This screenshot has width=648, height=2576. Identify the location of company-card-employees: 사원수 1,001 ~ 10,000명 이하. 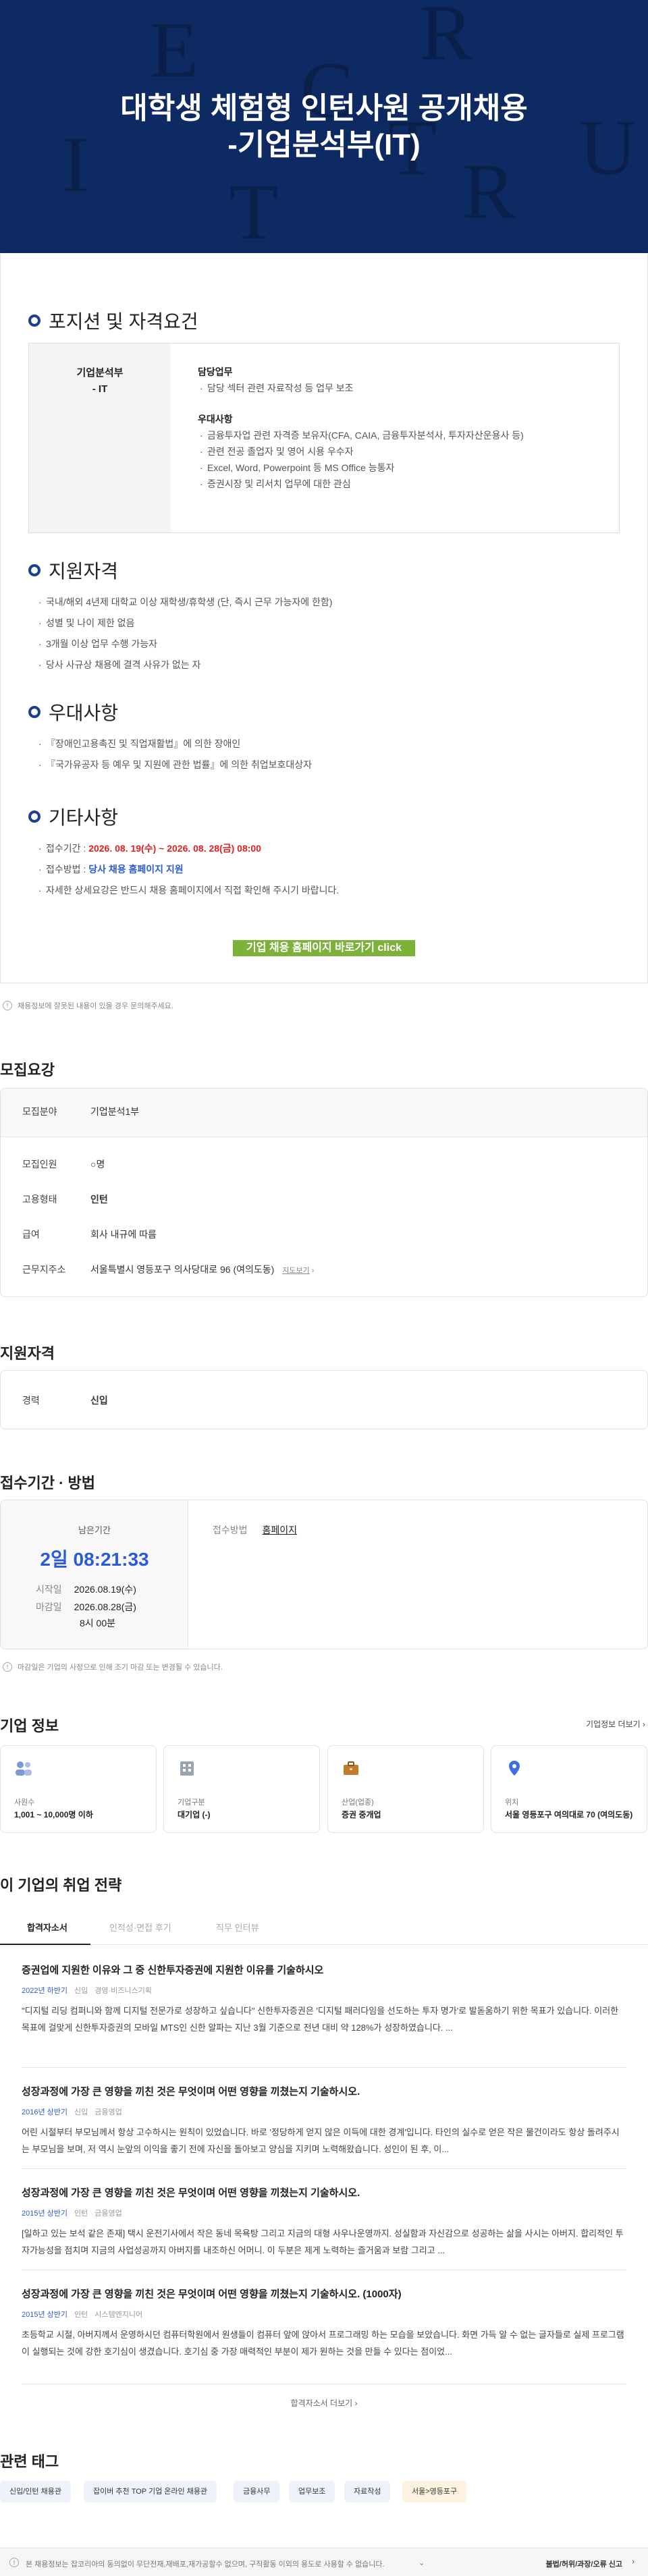
(78, 1789).